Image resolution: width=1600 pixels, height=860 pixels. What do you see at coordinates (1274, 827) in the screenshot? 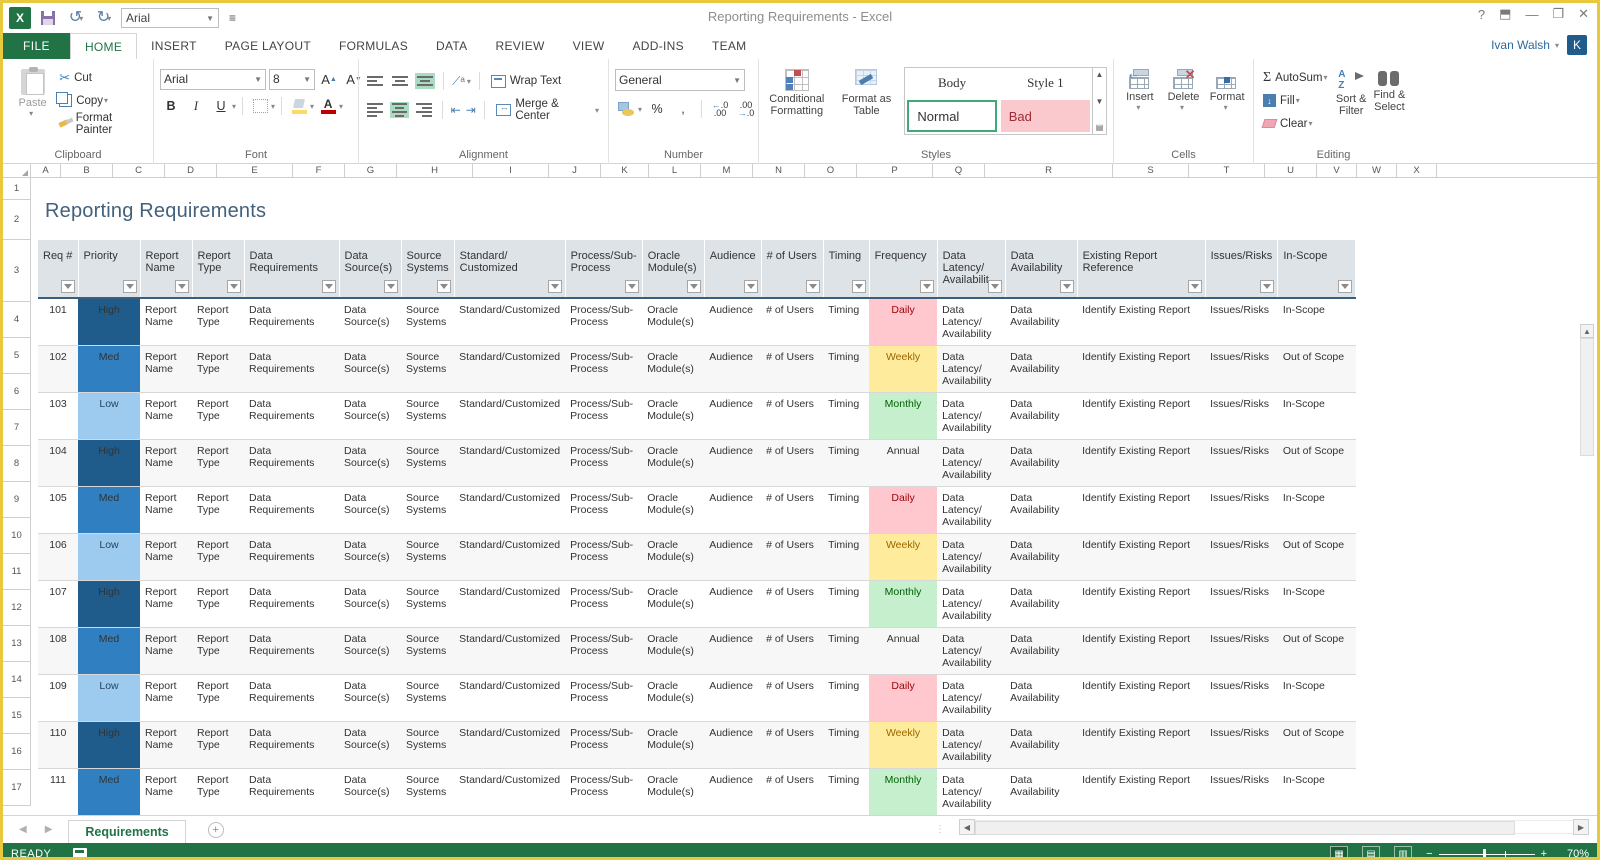
I see `horizontal-scrollbar: ◀ ▶` at bounding box center [1274, 827].